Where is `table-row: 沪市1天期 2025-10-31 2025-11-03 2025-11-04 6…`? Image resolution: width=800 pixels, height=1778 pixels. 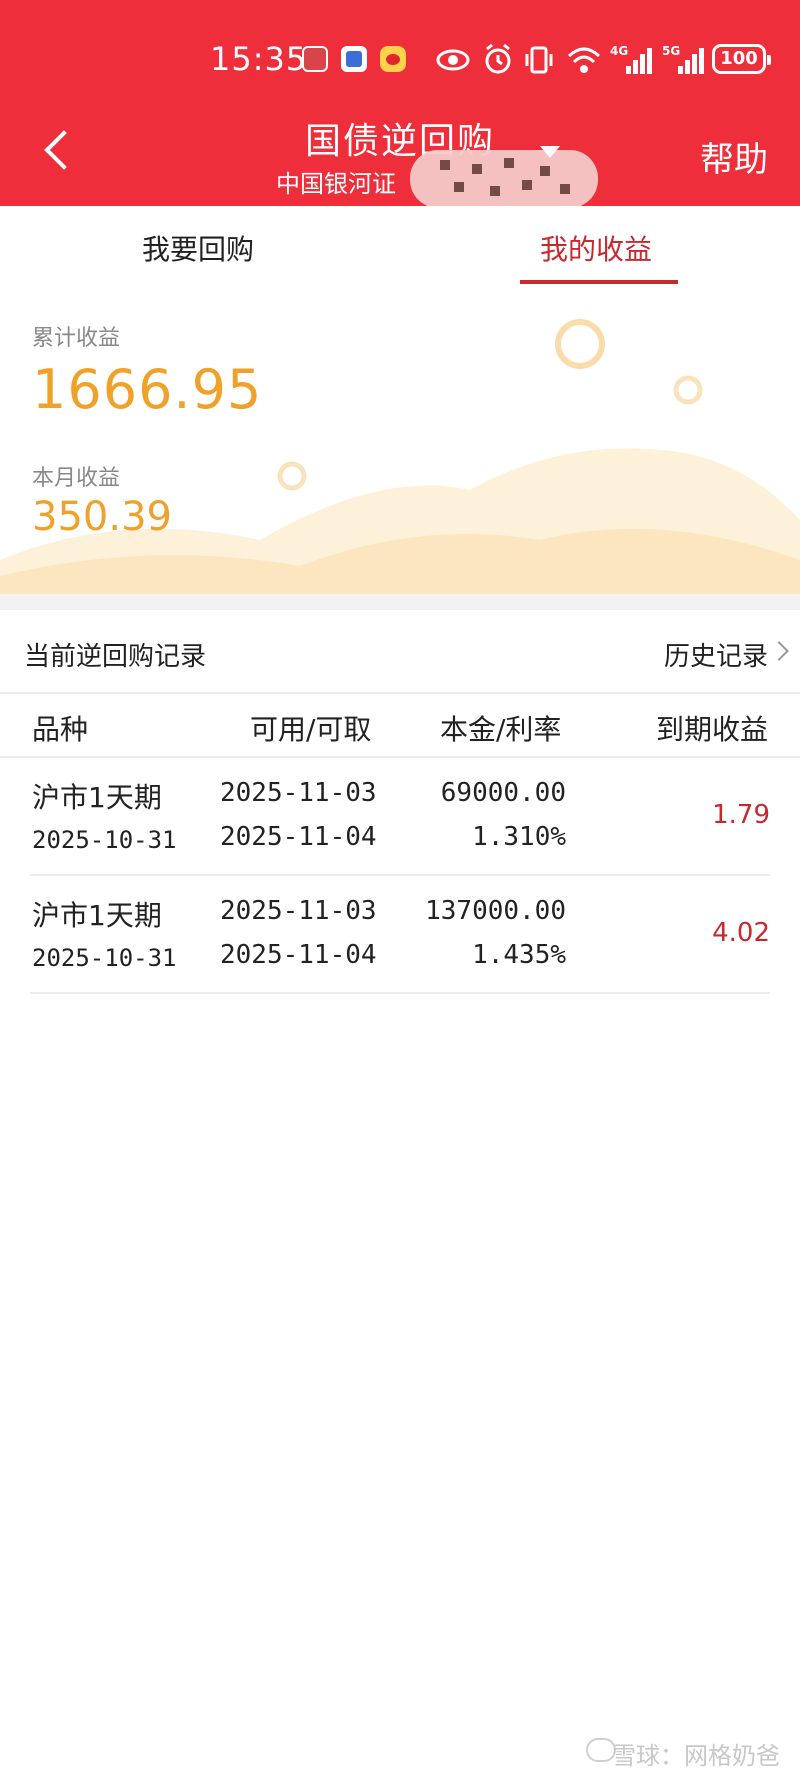 table-row: 沪市1天期 2025-10-31 2025-11-03 2025-11-04 6… is located at coordinates (400, 817).